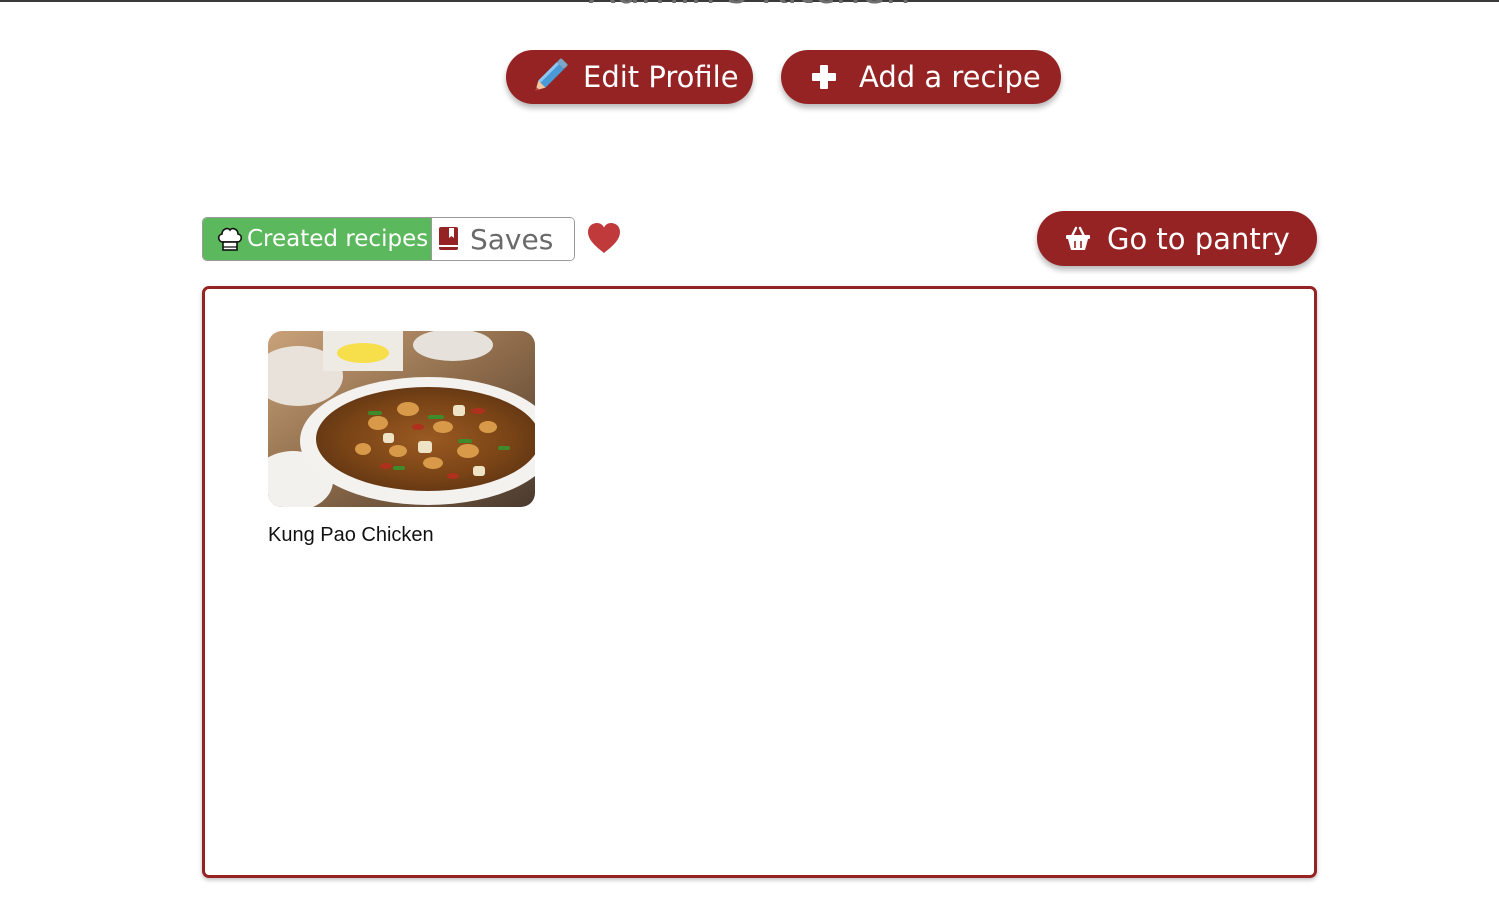 The image size is (1499, 914). What do you see at coordinates (401, 535) in the screenshot?
I see `recipe-name: Kung Pao Chicken` at bounding box center [401, 535].